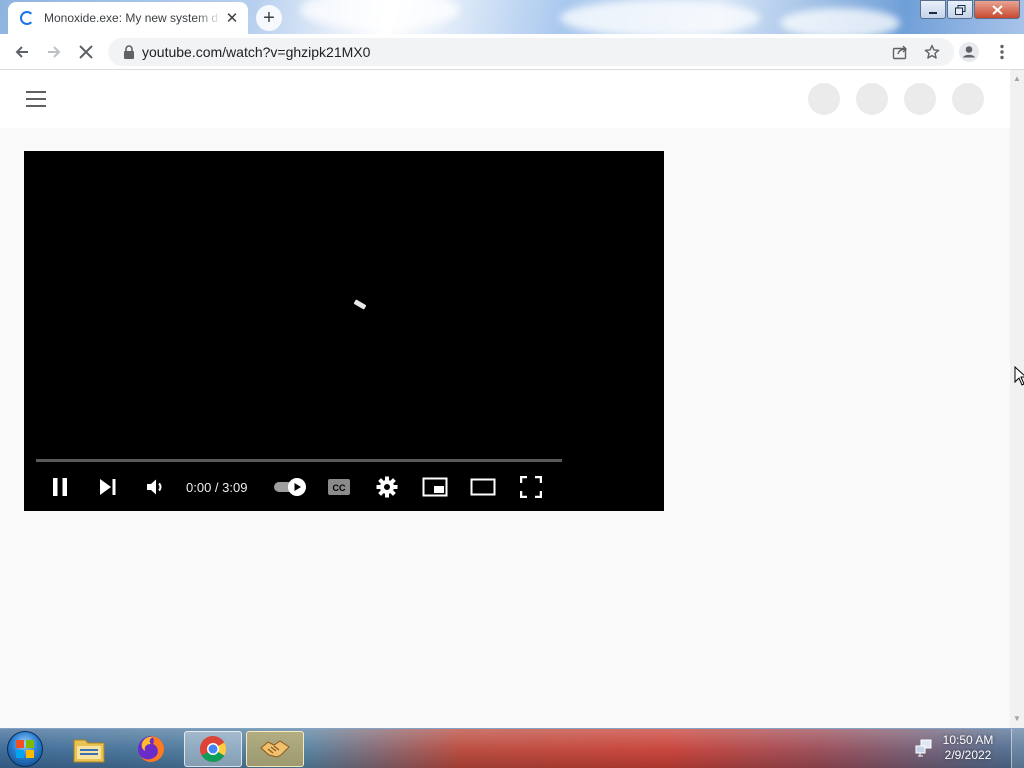 The image size is (1024, 768). I want to click on fullscreen-icon, so click(531, 487).